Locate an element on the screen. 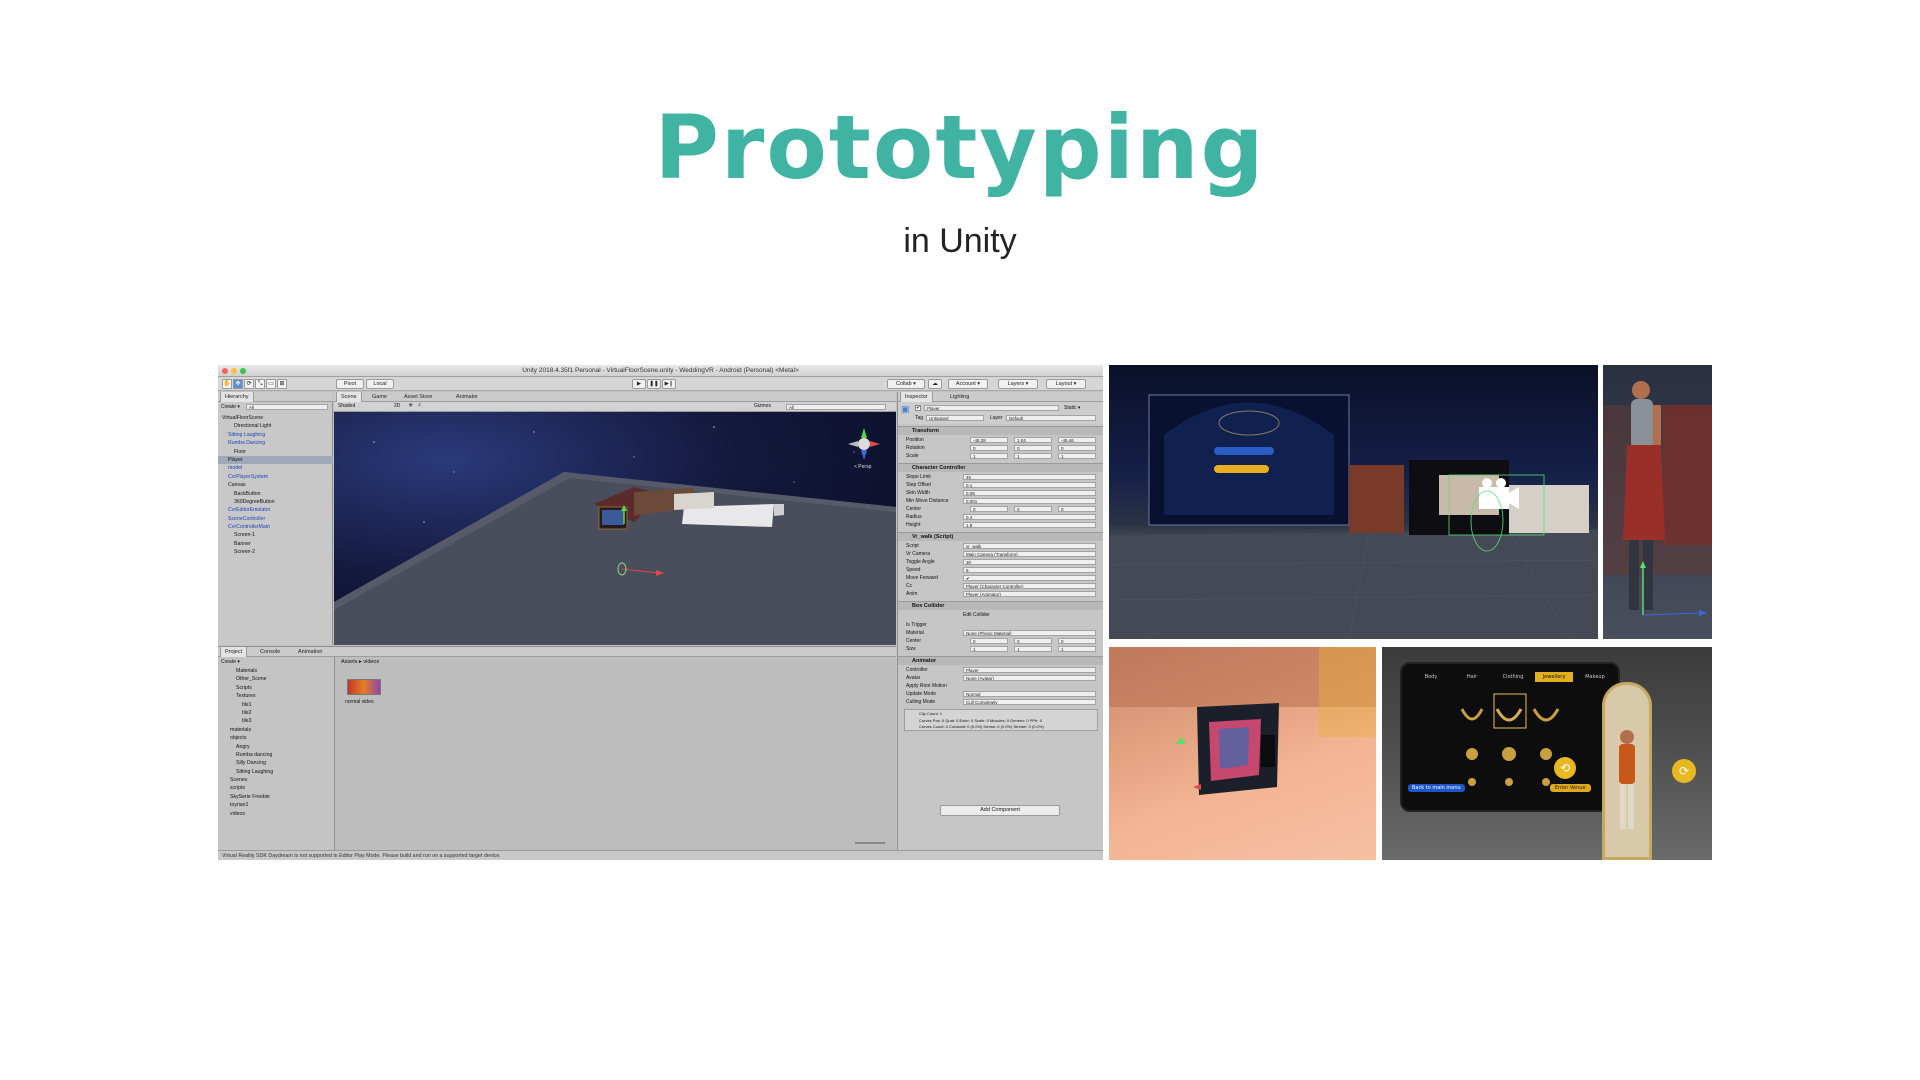 The width and height of the screenshot is (1920, 1080). static-toggle: Static ▾ is located at coordinates (1072, 408).